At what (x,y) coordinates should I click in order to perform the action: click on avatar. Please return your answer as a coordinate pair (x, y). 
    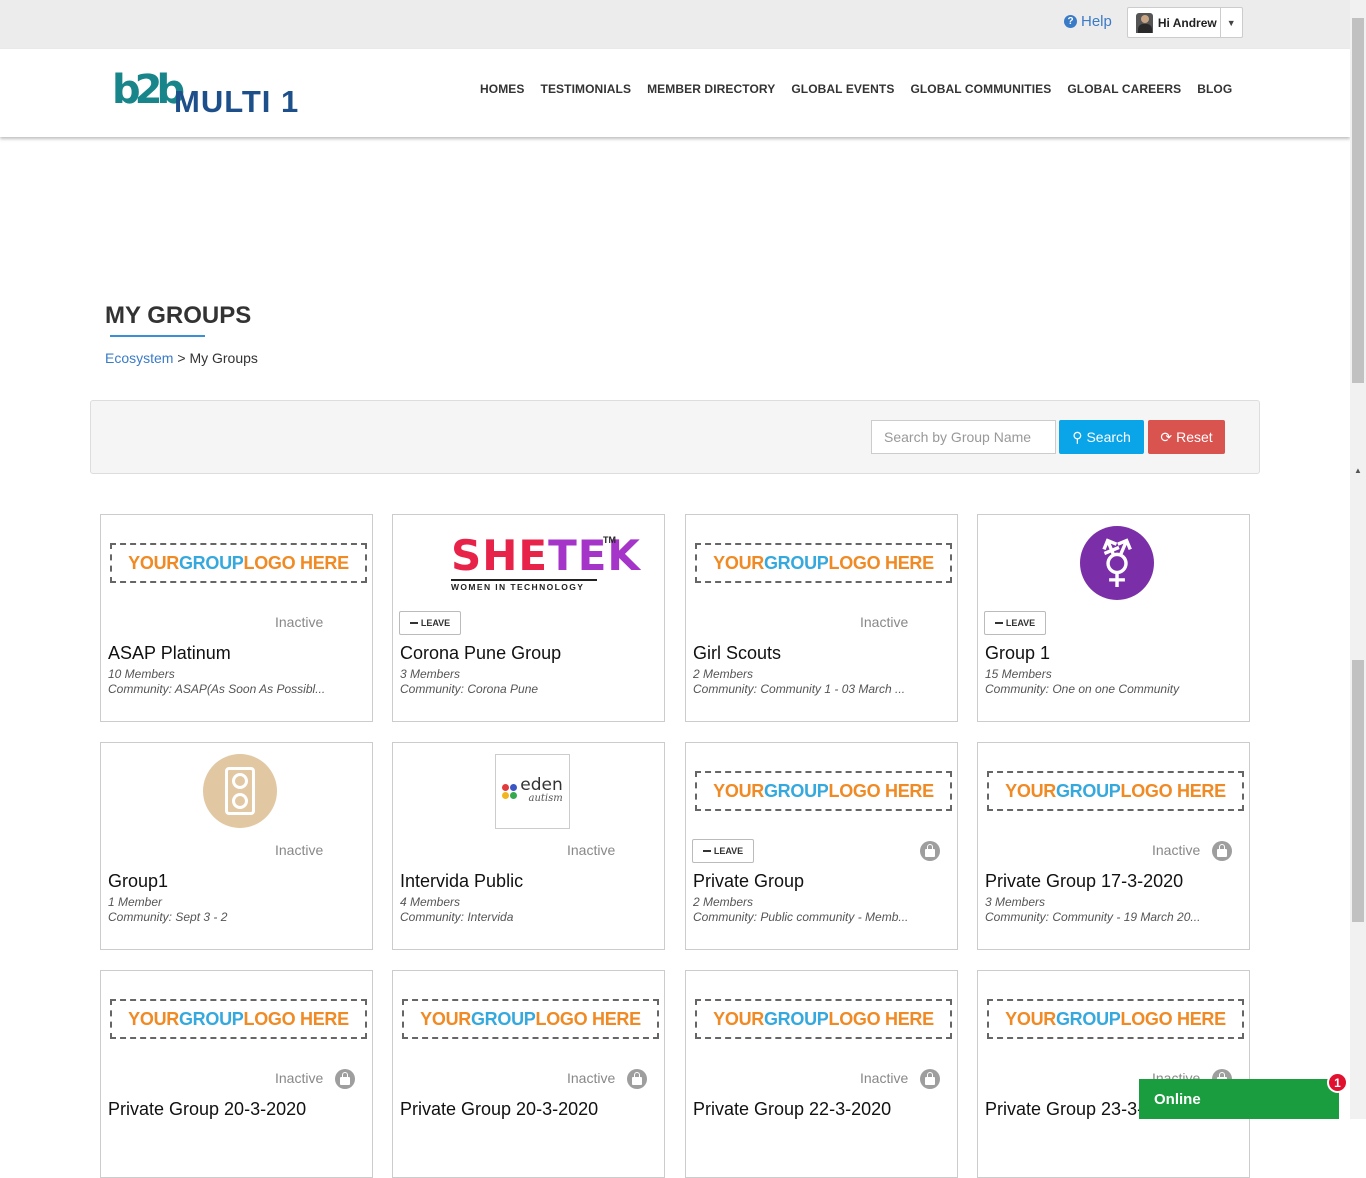
    Looking at the image, I should click on (1144, 22).